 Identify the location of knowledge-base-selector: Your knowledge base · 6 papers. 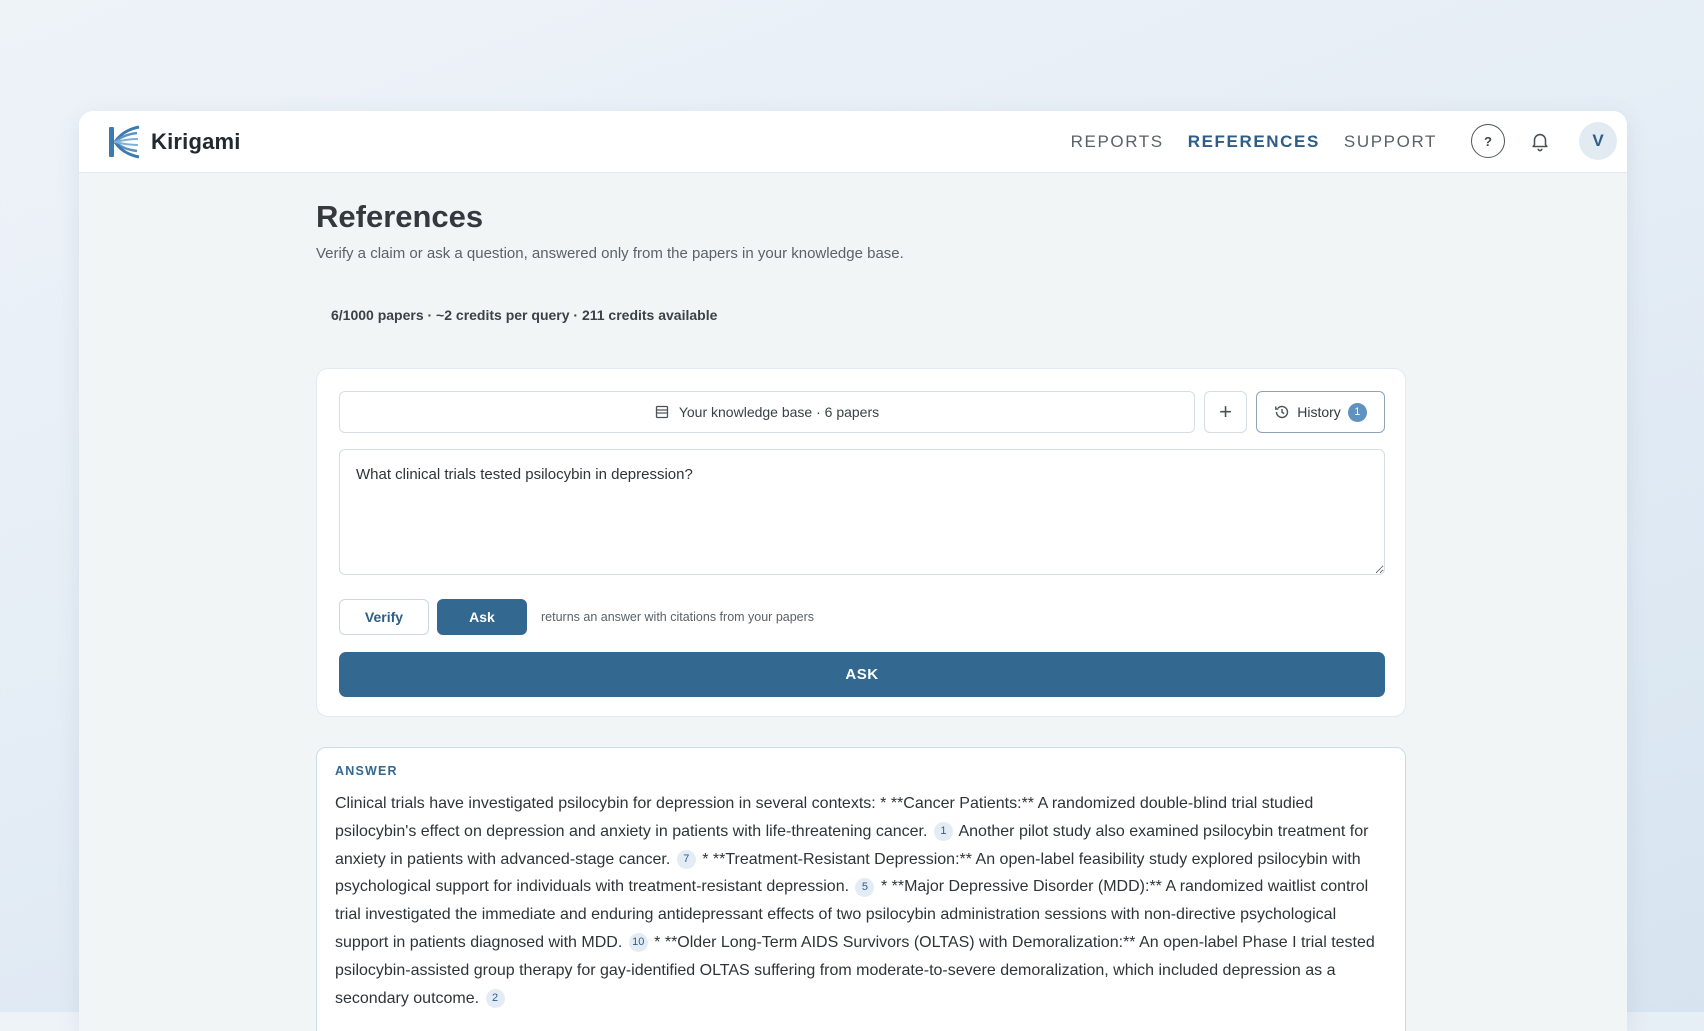
(767, 412).